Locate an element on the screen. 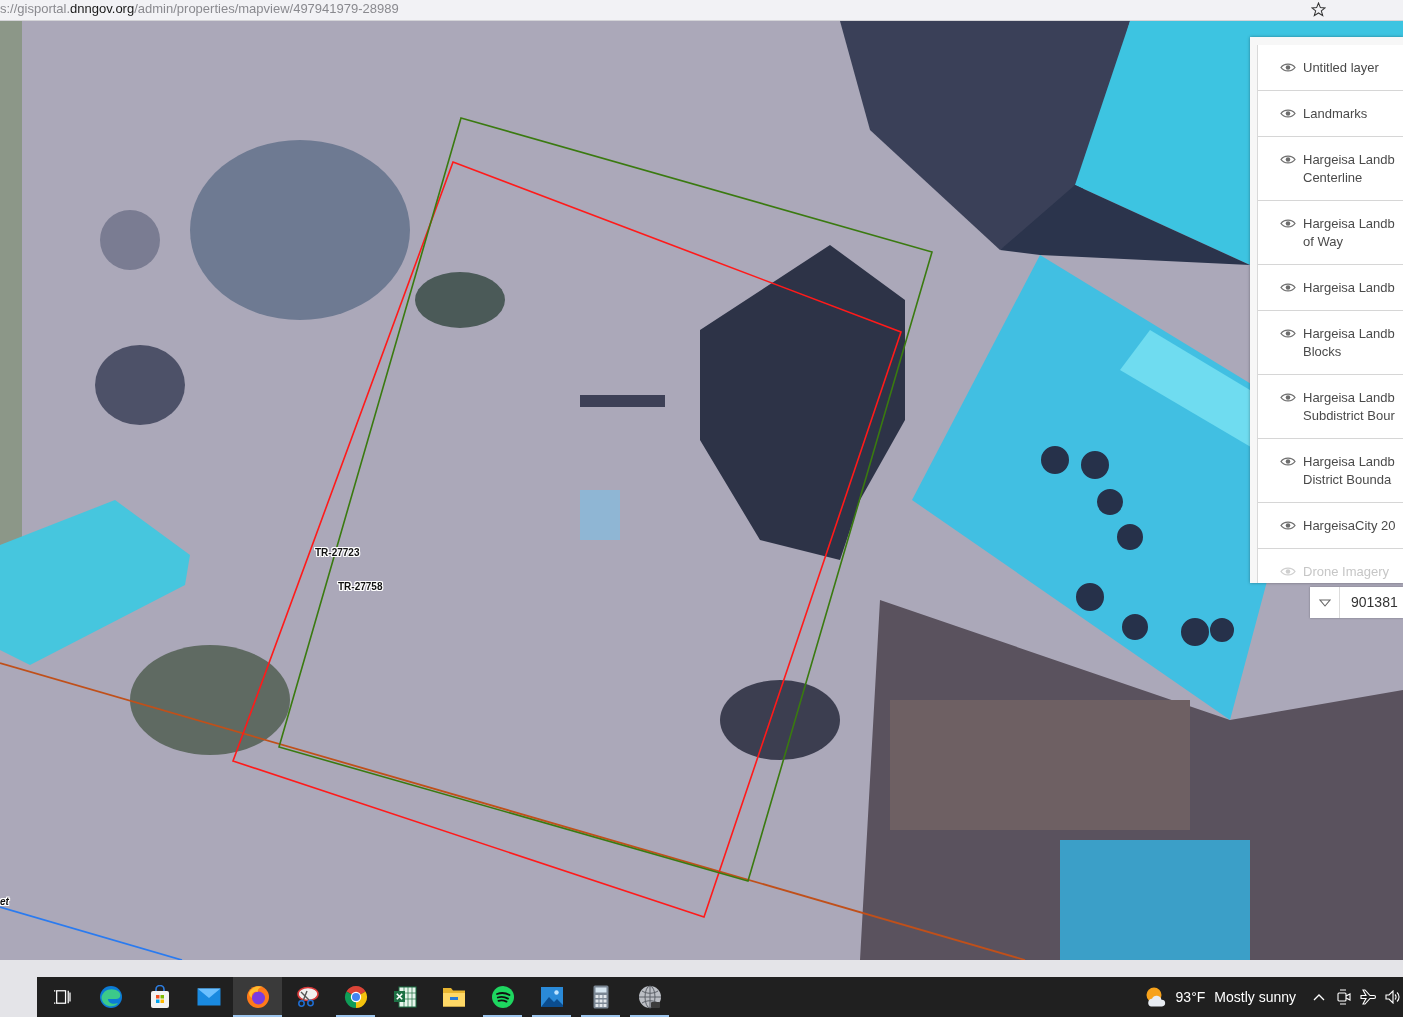 Image resolution: width=1403 pixels, height=1017 pixels. street-label: et is located at coordinates (4, 902).